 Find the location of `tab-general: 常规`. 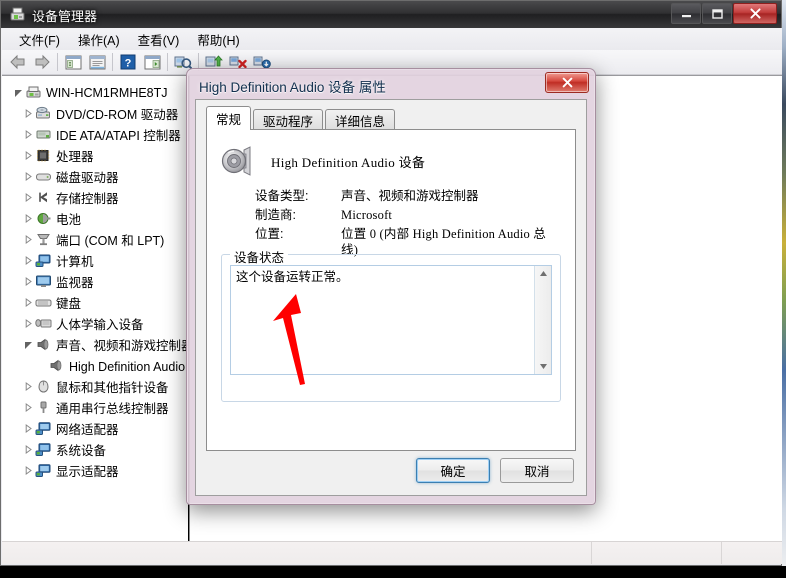

tab-general: 常规 is located at coordinates (229, 118).